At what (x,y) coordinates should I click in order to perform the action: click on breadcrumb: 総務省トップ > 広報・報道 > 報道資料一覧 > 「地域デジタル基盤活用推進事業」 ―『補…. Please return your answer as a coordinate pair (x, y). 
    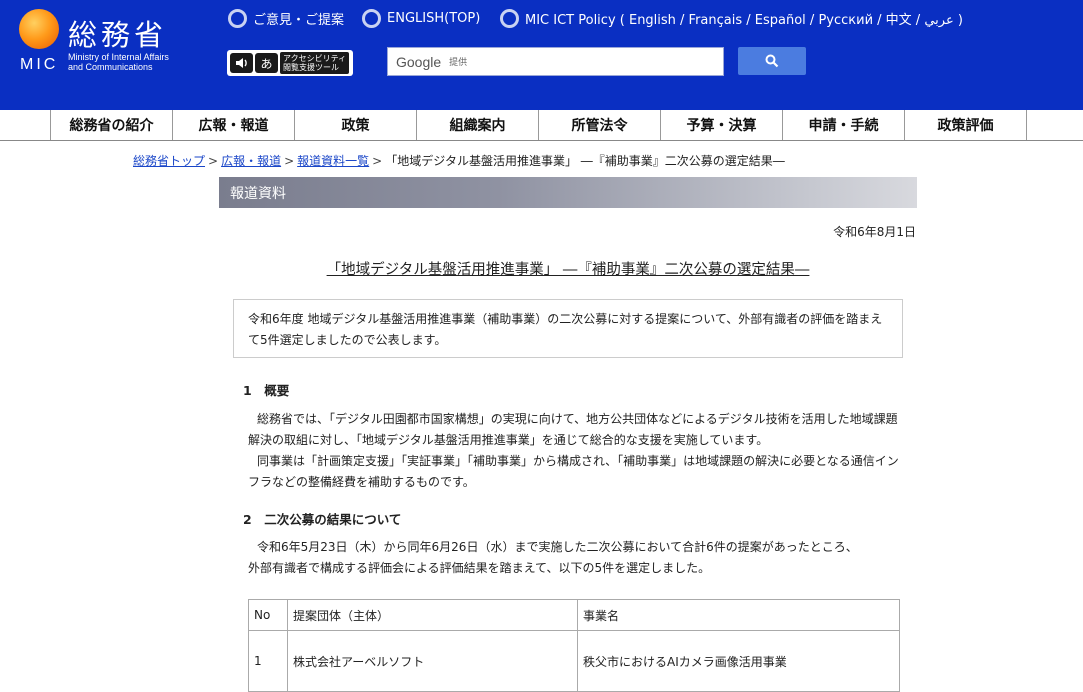
    Looking at the image, I should click on (459, 160).